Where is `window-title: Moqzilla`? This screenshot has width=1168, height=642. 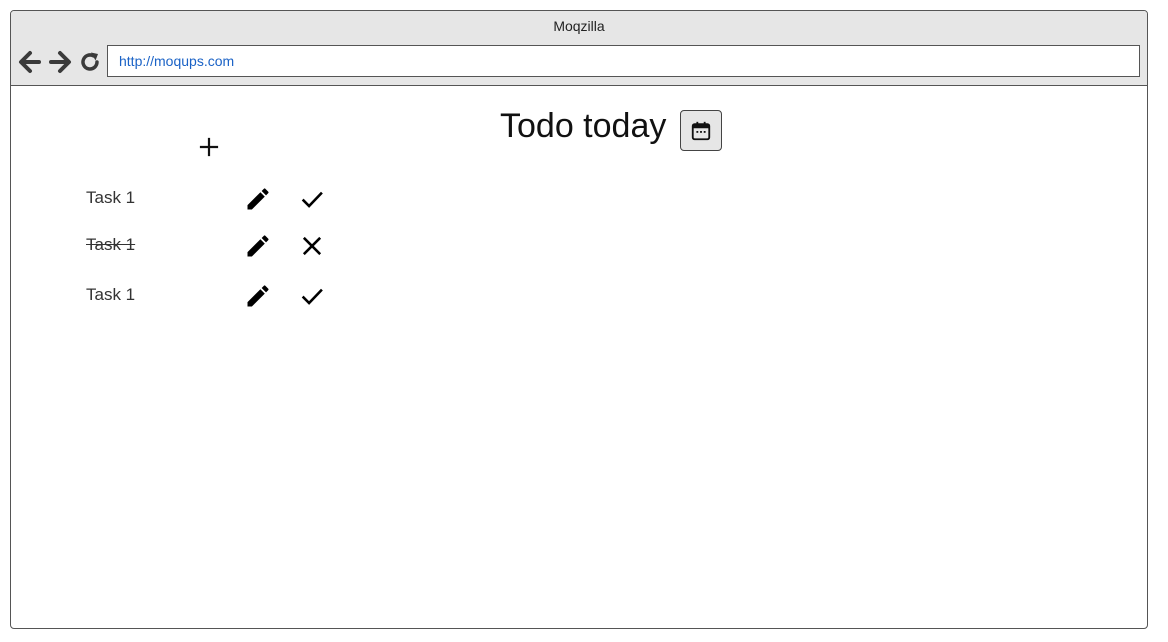
window-title: Moqzilla is located at coordinates (579, 26).